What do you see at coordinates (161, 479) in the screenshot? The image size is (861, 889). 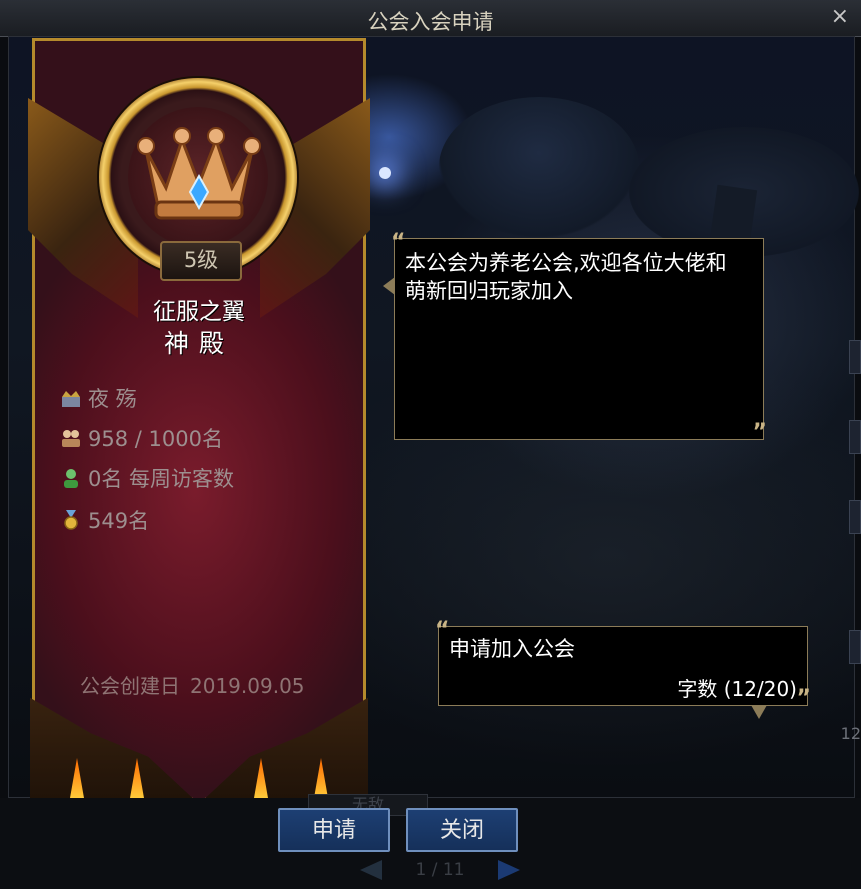 I see `weekly-visitors: 0名 每周访客数` at bounding box center [161, 479].